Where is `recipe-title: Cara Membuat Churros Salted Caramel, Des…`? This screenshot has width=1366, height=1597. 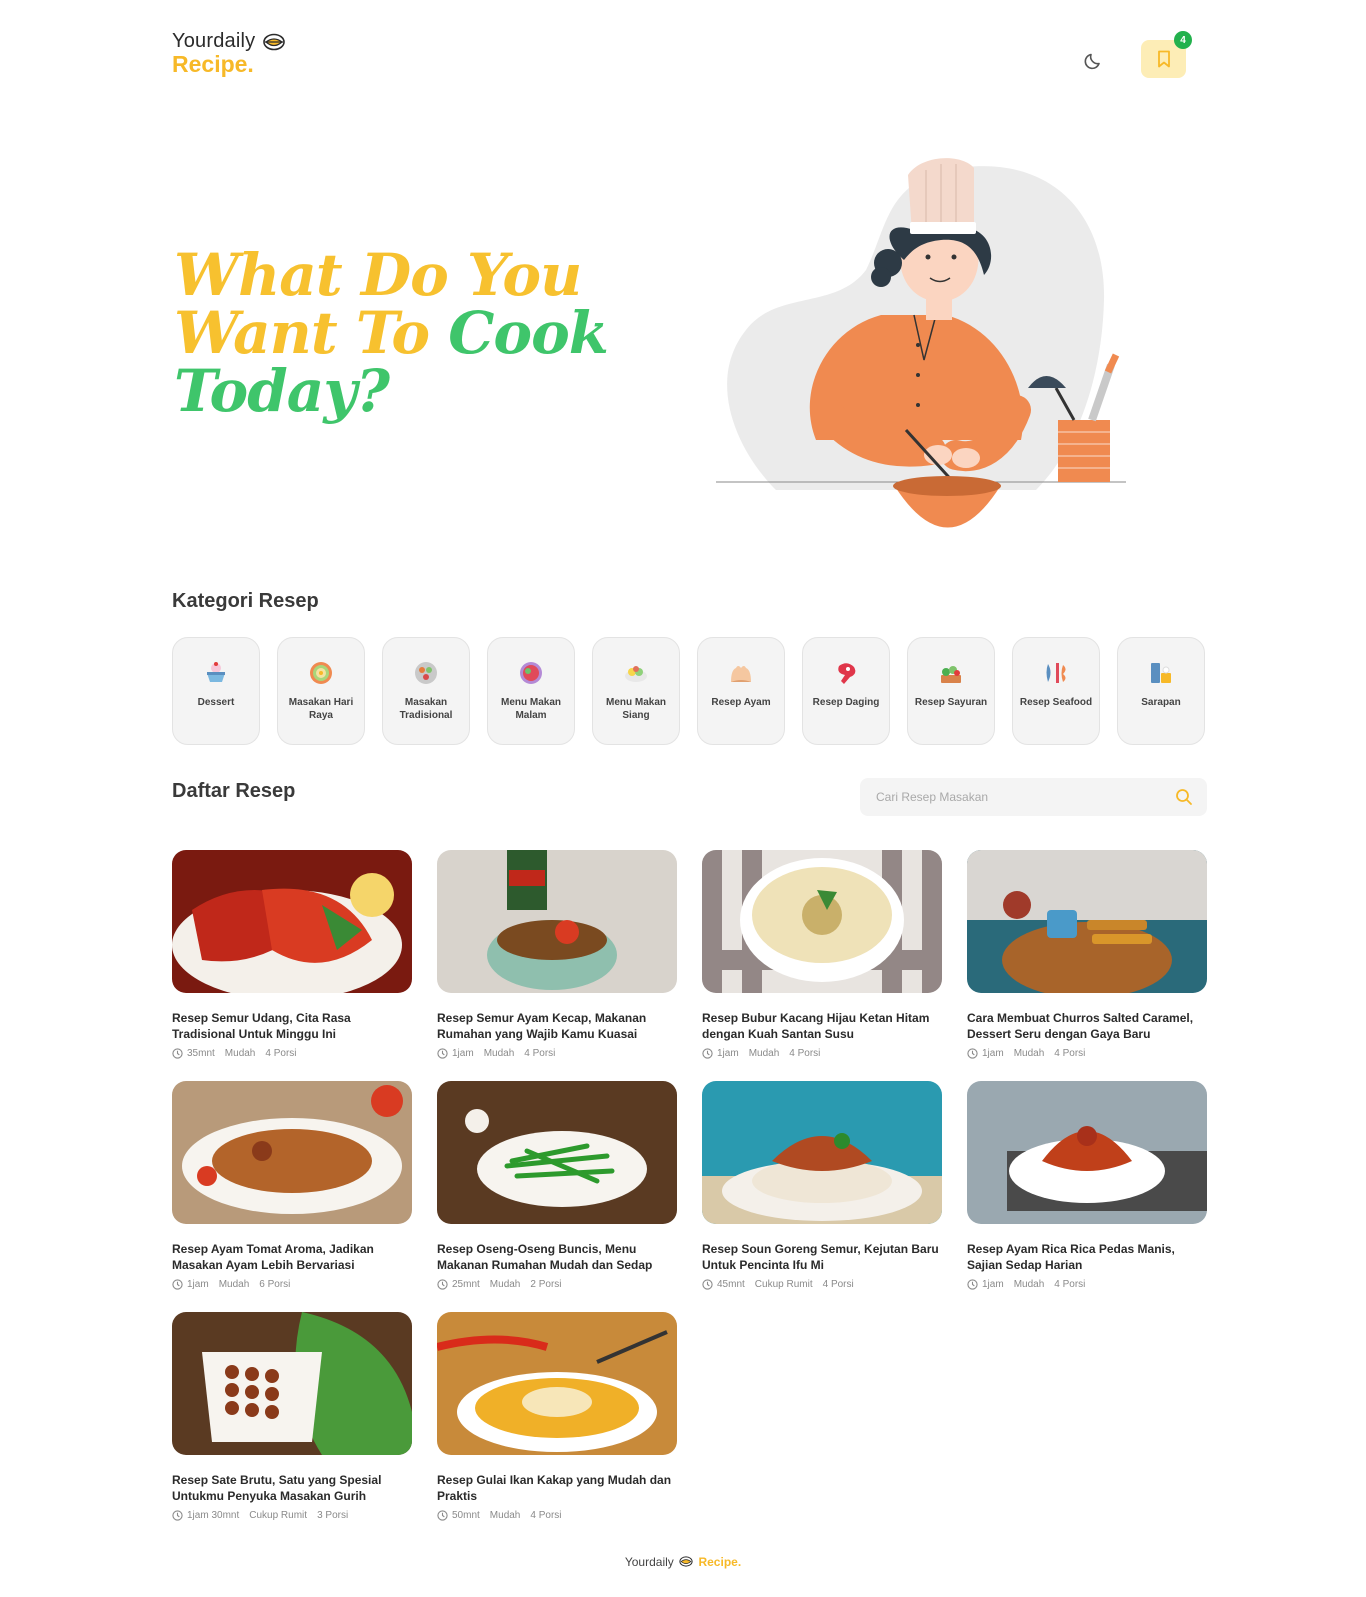 recipe-title: Cara Membuat Churros Salted Caramel, Des… is located at coordinates (1087, 1026).